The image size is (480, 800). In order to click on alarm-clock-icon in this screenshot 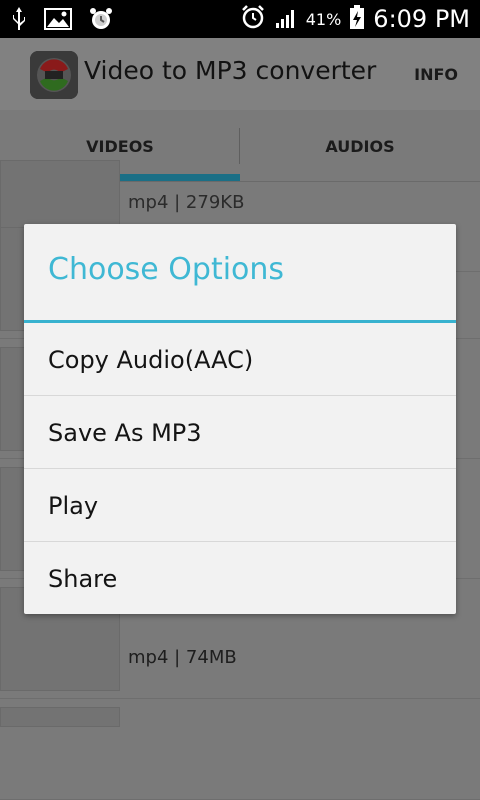, I will do `click(253, 19)`.